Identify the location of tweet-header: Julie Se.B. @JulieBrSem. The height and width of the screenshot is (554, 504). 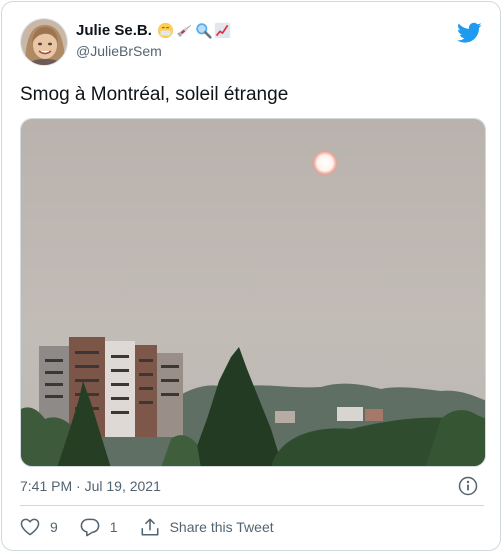
(253, 44).